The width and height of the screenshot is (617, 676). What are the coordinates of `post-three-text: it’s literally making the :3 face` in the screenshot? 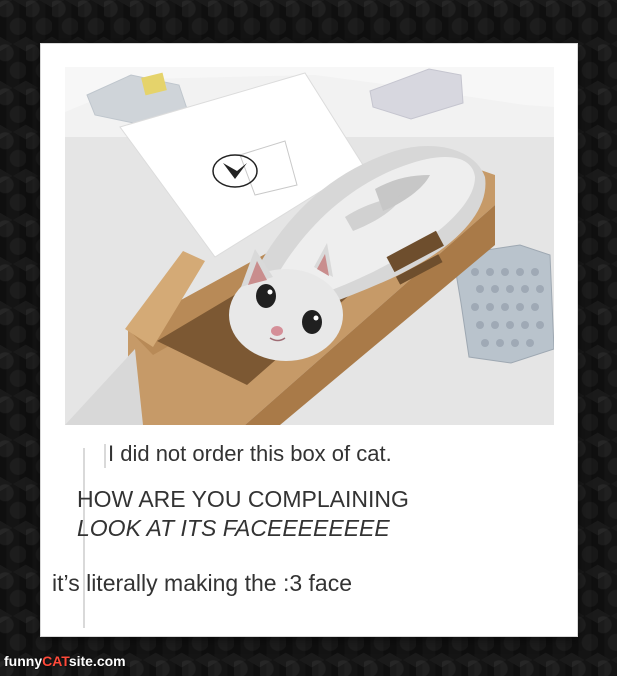 It's located at (202, 583).